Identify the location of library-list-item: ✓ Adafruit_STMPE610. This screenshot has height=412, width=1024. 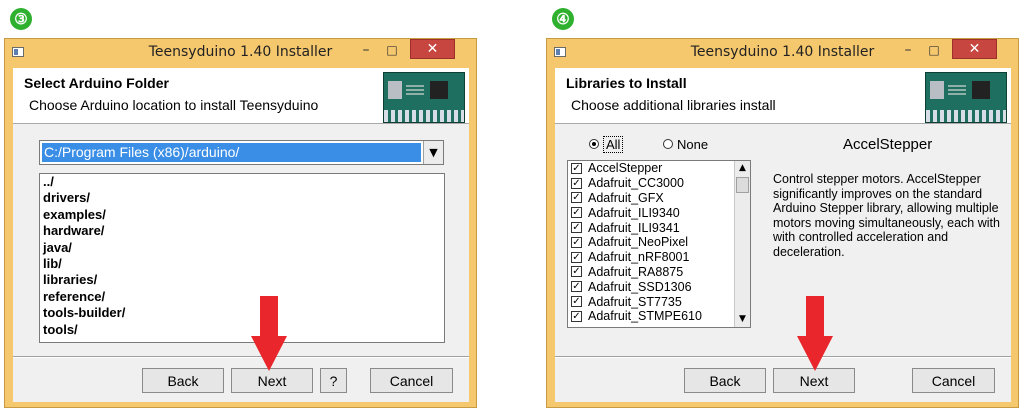
(659, 316).